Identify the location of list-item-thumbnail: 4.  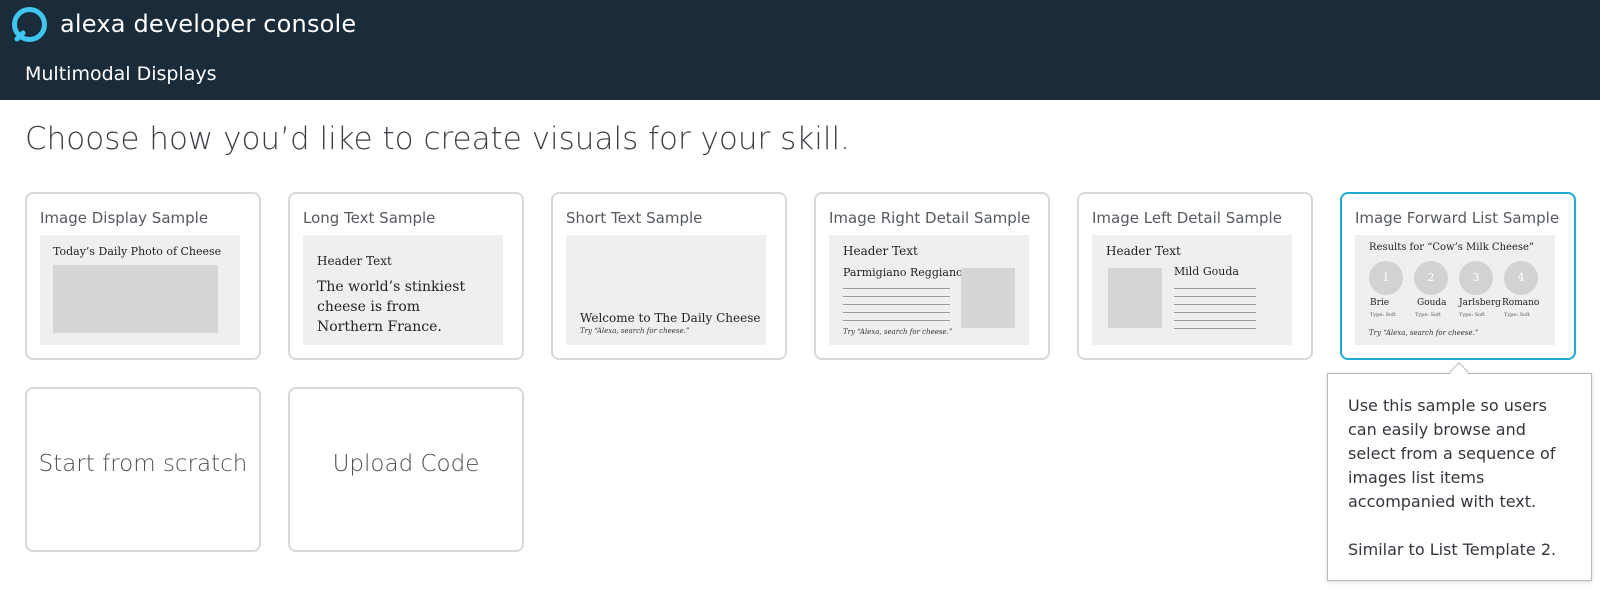
(1521, 278).